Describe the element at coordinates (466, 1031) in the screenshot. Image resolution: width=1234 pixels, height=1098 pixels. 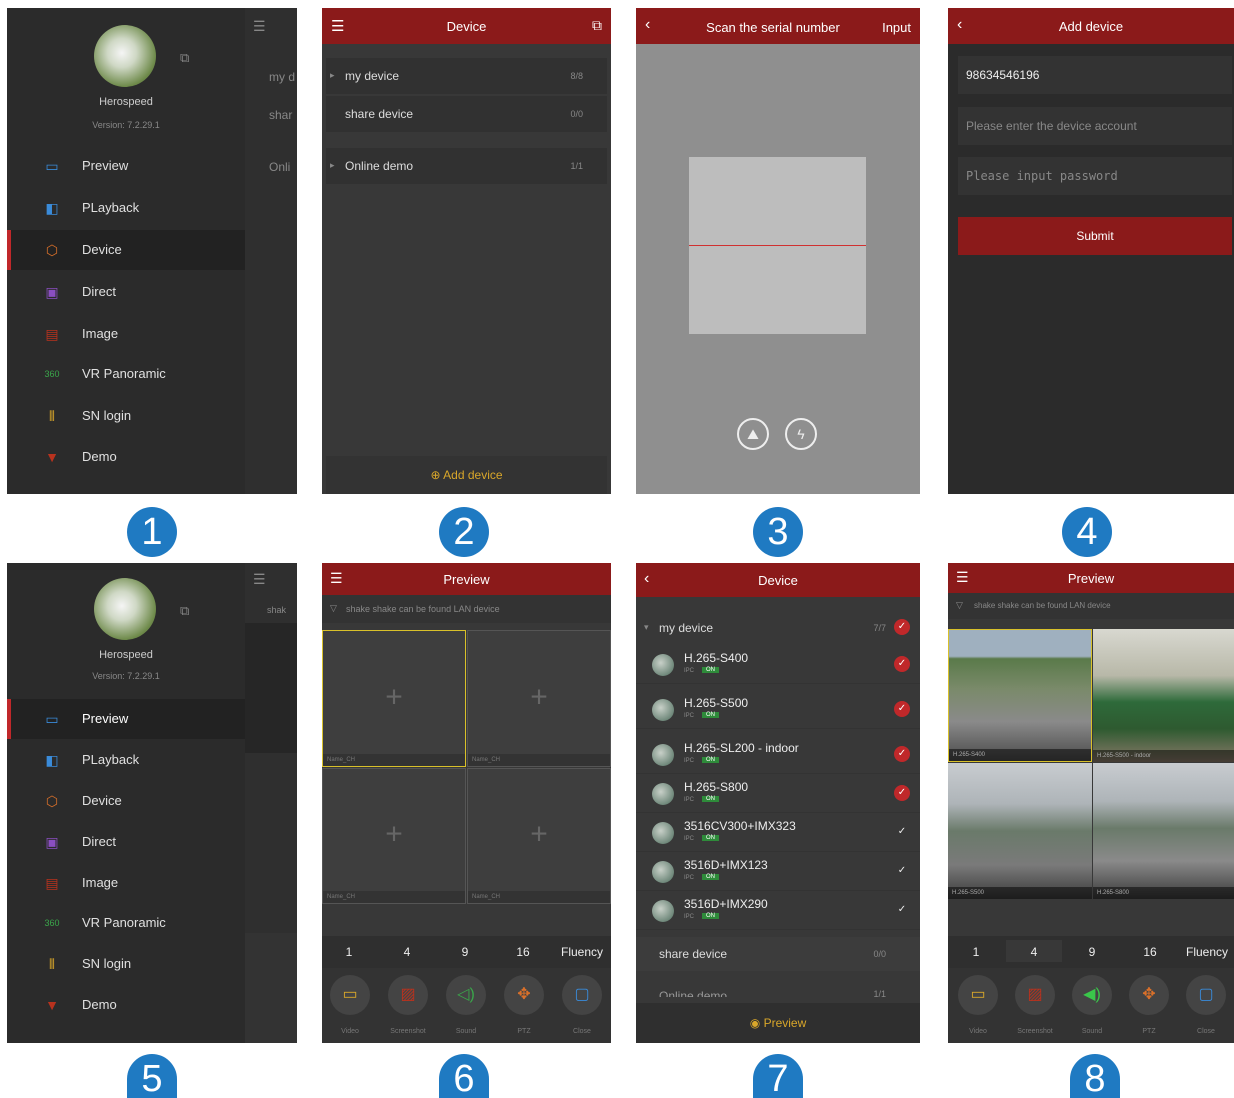
I see `control-label: Sound` at that location.